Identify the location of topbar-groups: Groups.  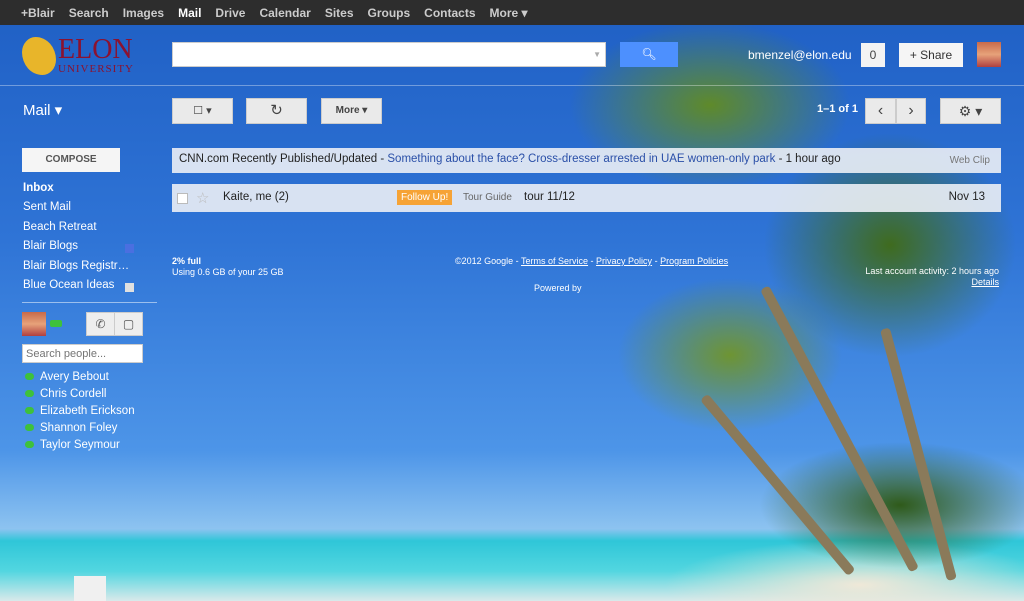
(389, 13).